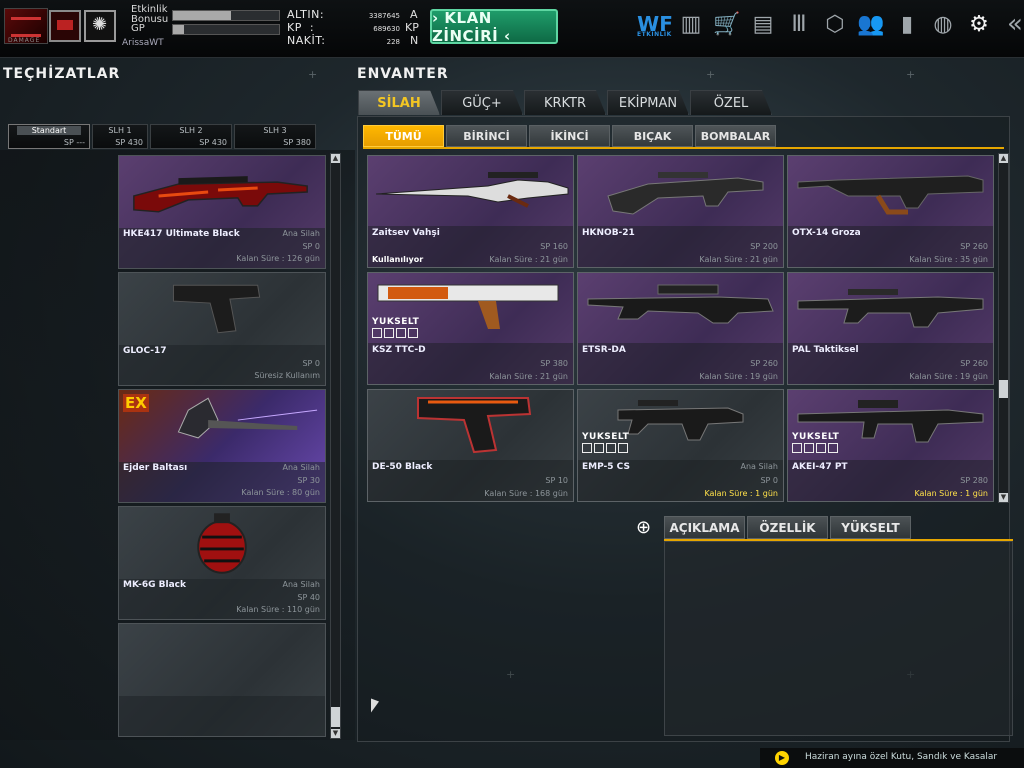 Image resolution: width=1024 pixels, height=768 pixels. Describe the element at coordinates (226, 15) in the screenshot. I see `event-bonus-bar` at that location.